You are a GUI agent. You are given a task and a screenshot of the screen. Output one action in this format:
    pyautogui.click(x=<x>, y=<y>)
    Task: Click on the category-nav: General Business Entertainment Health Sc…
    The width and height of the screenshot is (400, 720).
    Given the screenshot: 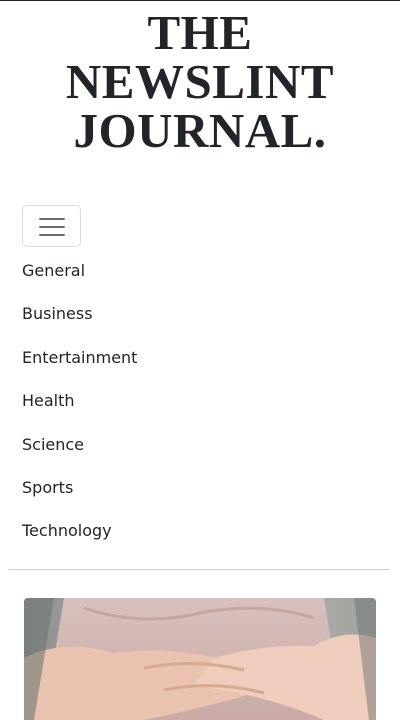 What is the action you would take?
    pyautogui.click(x=79, y=412)
    